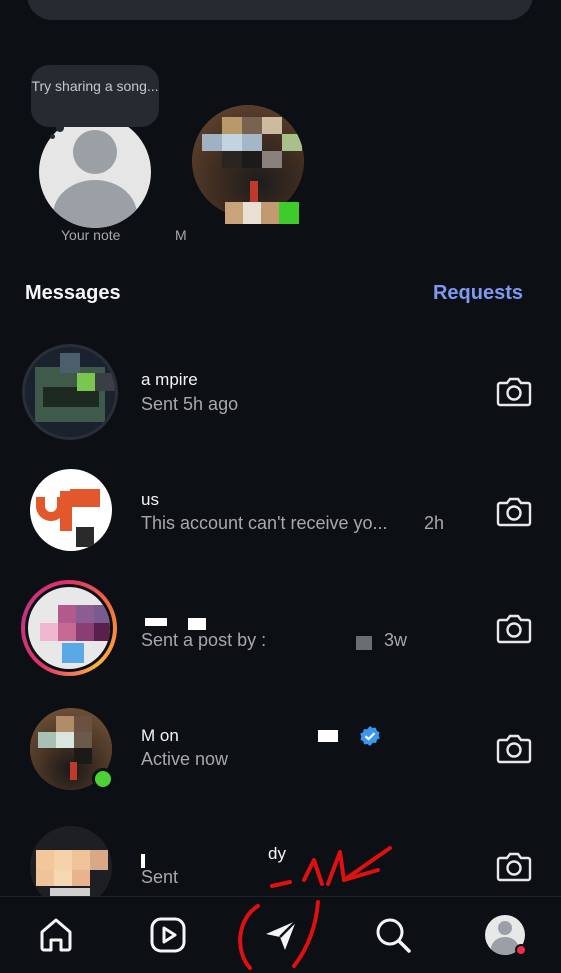 This screenshot has width=561, height=973. Describe the element at coordinates (181, 235) in the screenshot. I see `friend-note-label: M` at that location.